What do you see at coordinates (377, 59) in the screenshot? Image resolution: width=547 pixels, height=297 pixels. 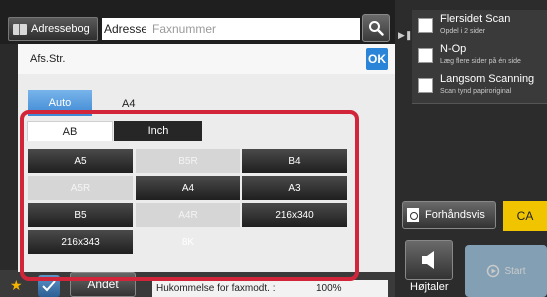 I see `ok-button: OK` at bounding box center [377, 59].